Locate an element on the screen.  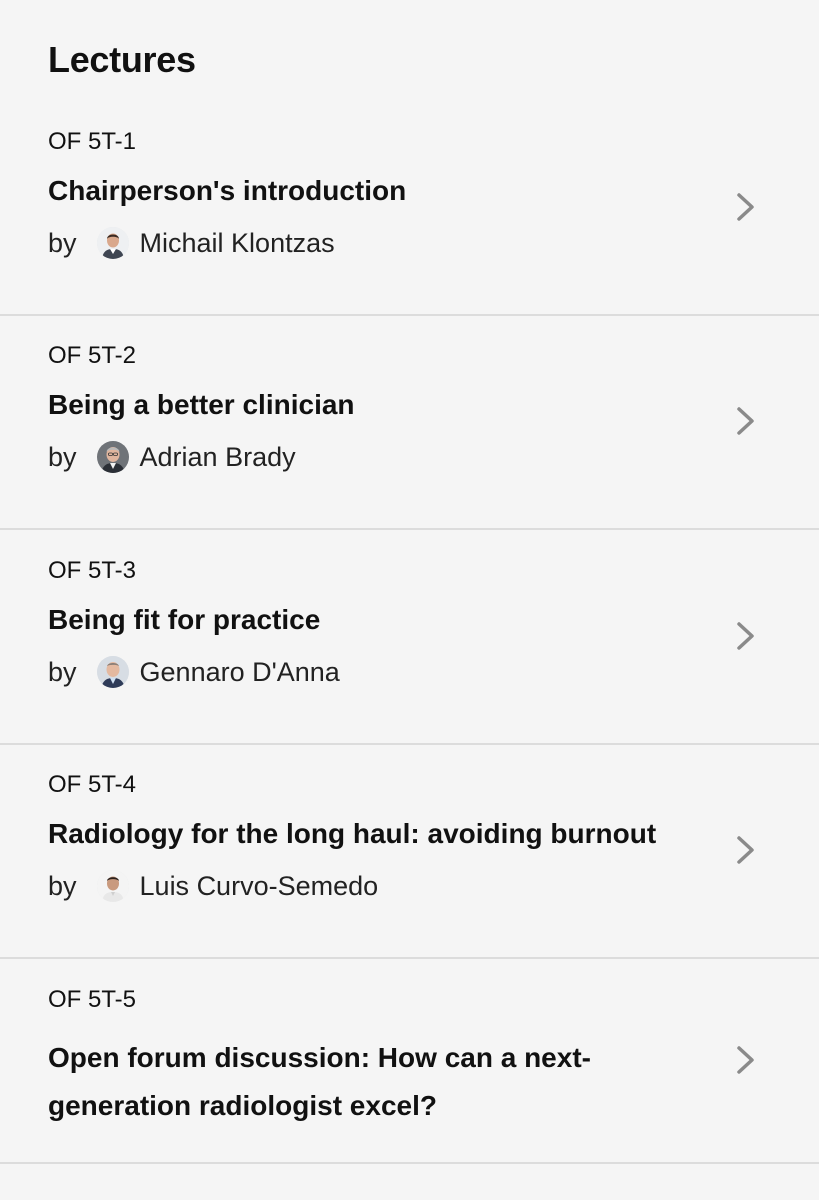
speaker-name: Luis Curvo-Semedo is located at coordinates (259, 886).